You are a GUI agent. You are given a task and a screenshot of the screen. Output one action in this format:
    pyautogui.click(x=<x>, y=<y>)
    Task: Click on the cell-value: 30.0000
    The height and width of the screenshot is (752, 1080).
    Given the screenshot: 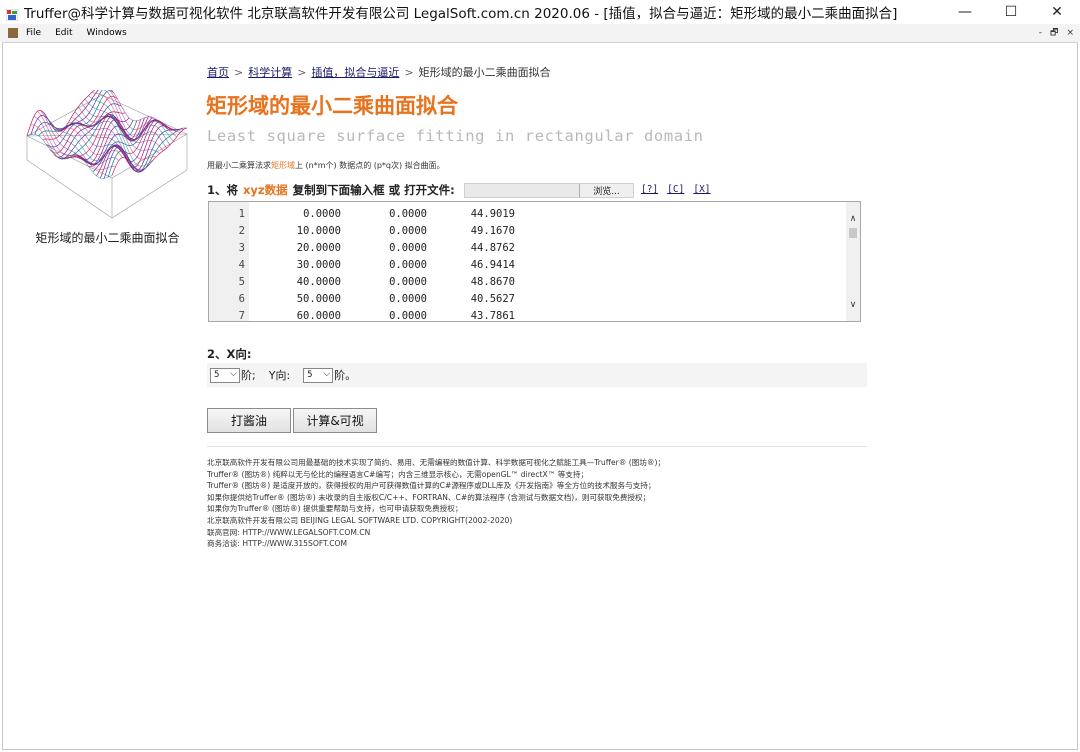 What is the action you would take?
    pyautogui.click(x=318, y=265)
    